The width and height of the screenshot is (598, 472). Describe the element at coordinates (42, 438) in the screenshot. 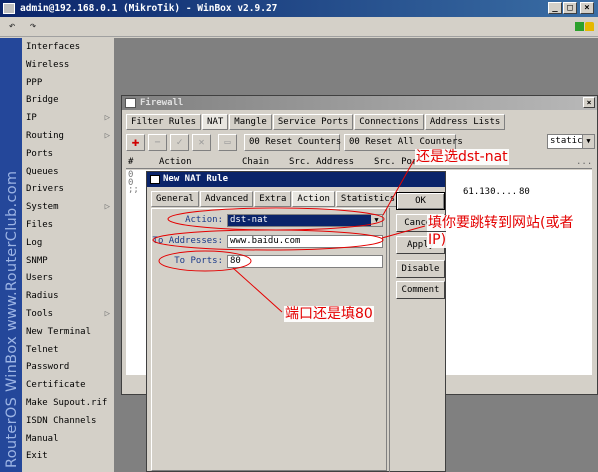

I see `sidebar-item-label: Manual` at that location.